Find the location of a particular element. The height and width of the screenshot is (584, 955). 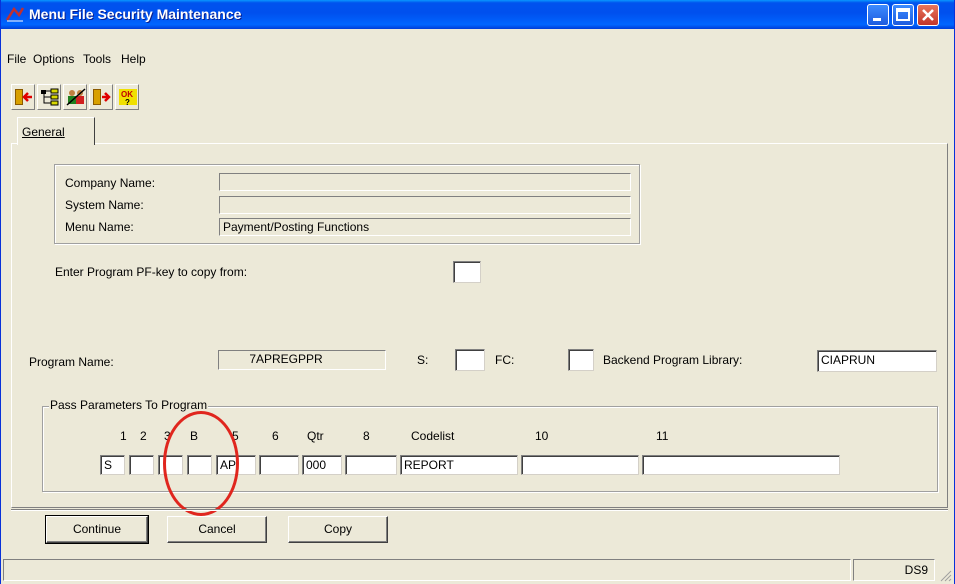

param-codelist-input: REPORT is located at coordinates (459, 465).